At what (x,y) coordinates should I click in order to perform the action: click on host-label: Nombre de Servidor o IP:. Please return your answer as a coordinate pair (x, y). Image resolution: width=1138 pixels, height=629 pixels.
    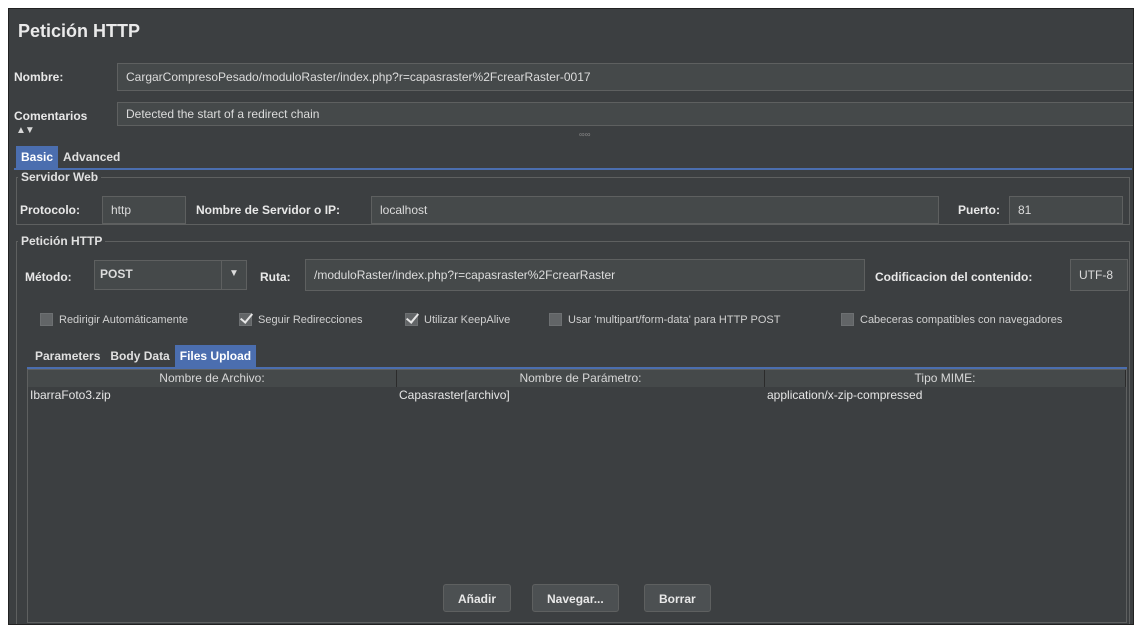
    Looking at the image, I should click on (268, 210).